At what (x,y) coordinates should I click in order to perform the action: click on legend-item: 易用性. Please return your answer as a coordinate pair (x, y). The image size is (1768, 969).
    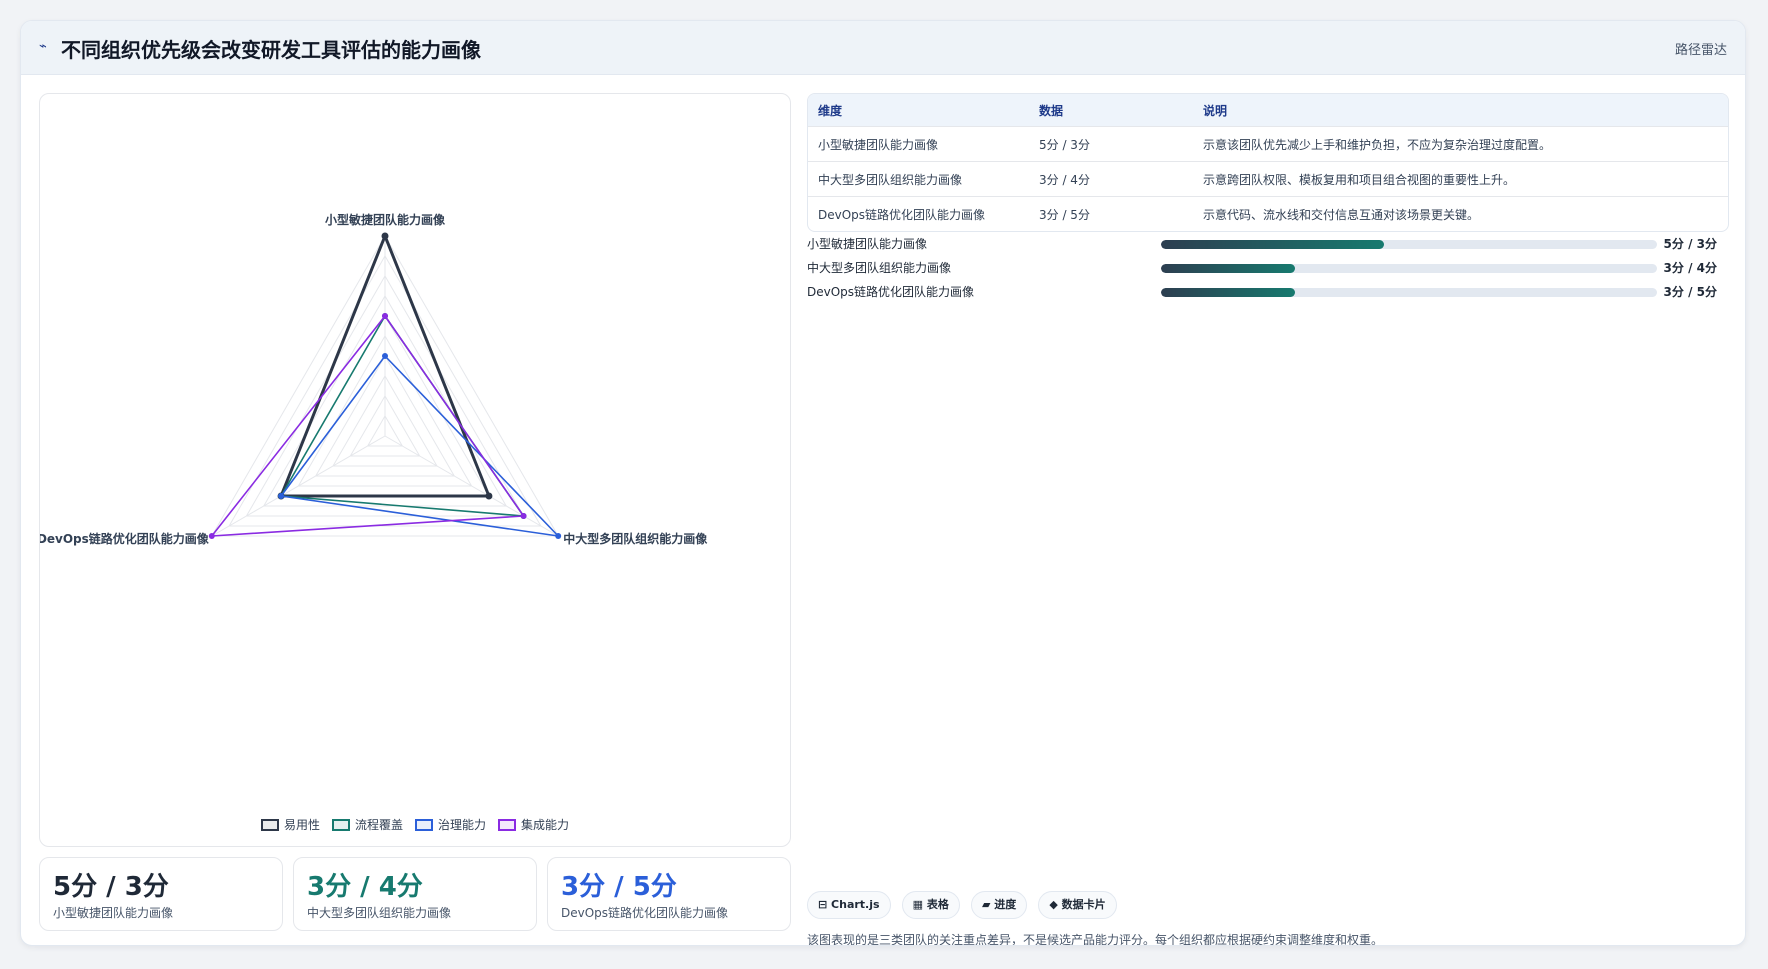
    Looking at the image, I should click on (290, 824).